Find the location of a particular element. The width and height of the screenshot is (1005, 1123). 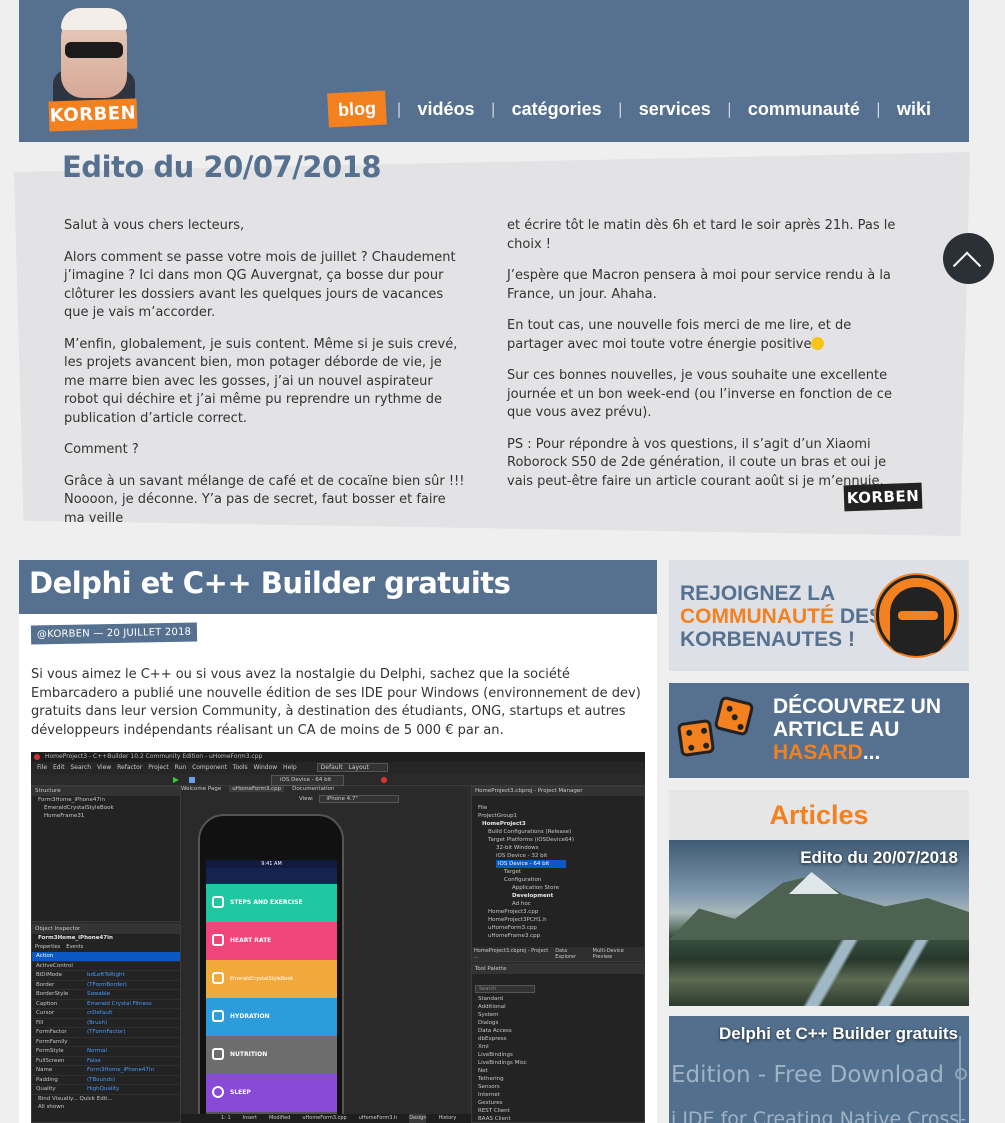

project-bottom-tab: Data Explorer is located at coordinates (571, 954).